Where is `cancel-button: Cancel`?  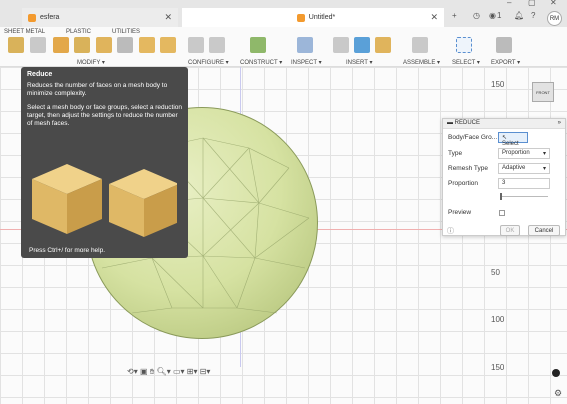 cancel-button: Cancel is located at coordinates (544, 230).